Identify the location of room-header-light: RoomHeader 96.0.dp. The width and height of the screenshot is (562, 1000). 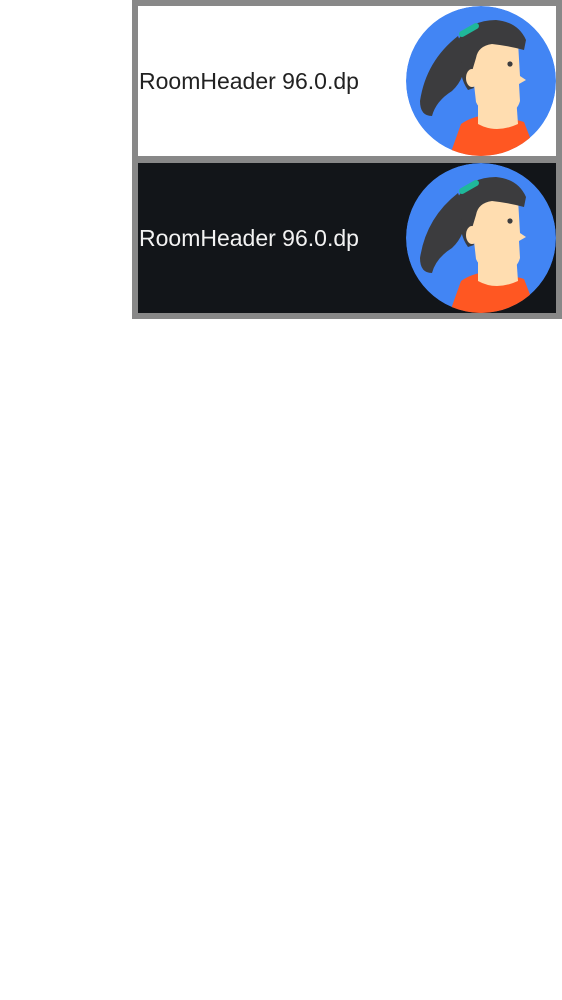
(347, 81).